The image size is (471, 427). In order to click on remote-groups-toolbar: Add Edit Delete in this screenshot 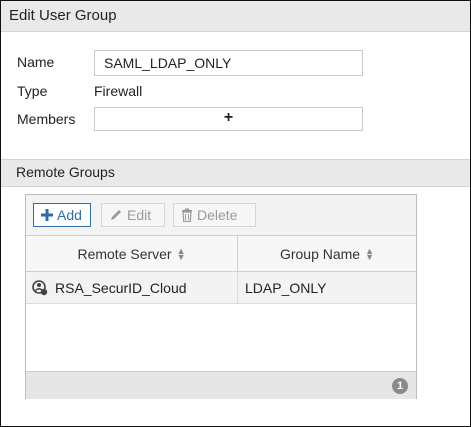, I will do `click(221, 215)`.